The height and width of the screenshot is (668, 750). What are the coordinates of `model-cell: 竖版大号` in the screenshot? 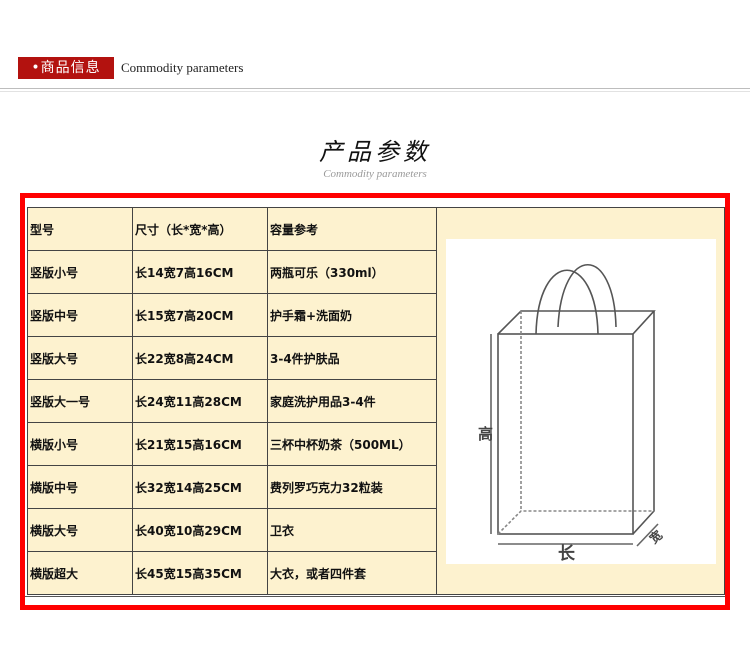 It's located at (80, 358).